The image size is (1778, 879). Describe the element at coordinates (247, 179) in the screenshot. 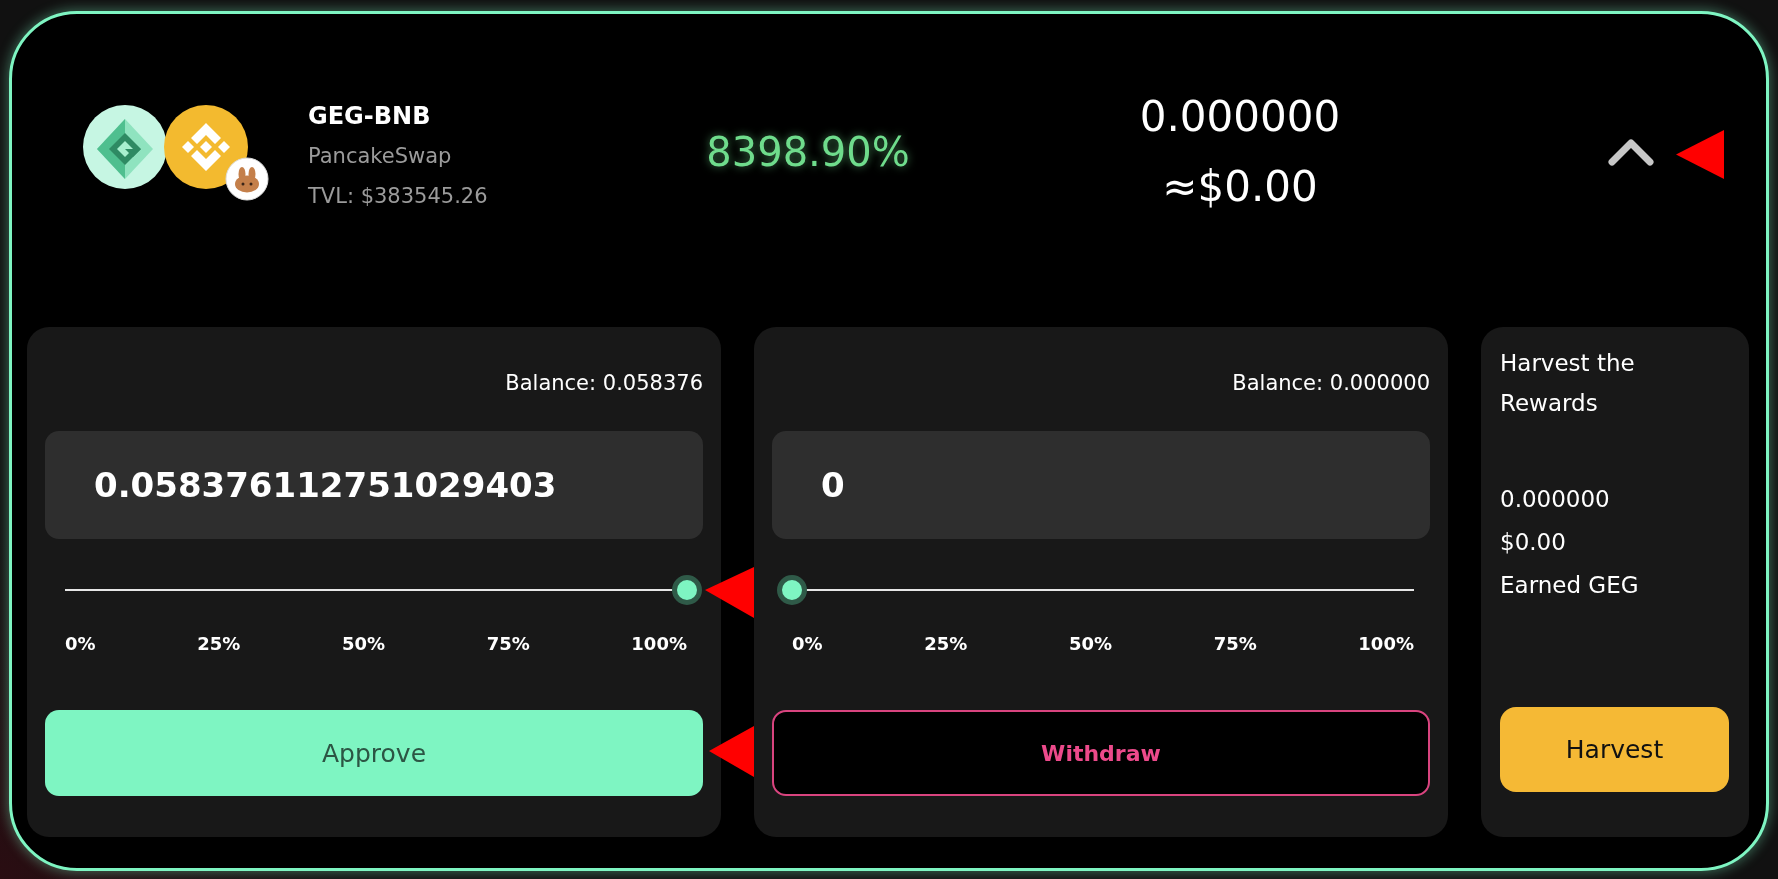

I see `rabbit-badge-icon` at that location.